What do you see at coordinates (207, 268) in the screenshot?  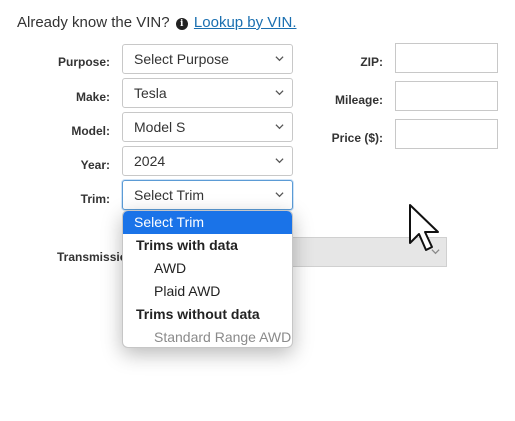 I see `dropdown-option: AWD` at bounding box center [207, 268].